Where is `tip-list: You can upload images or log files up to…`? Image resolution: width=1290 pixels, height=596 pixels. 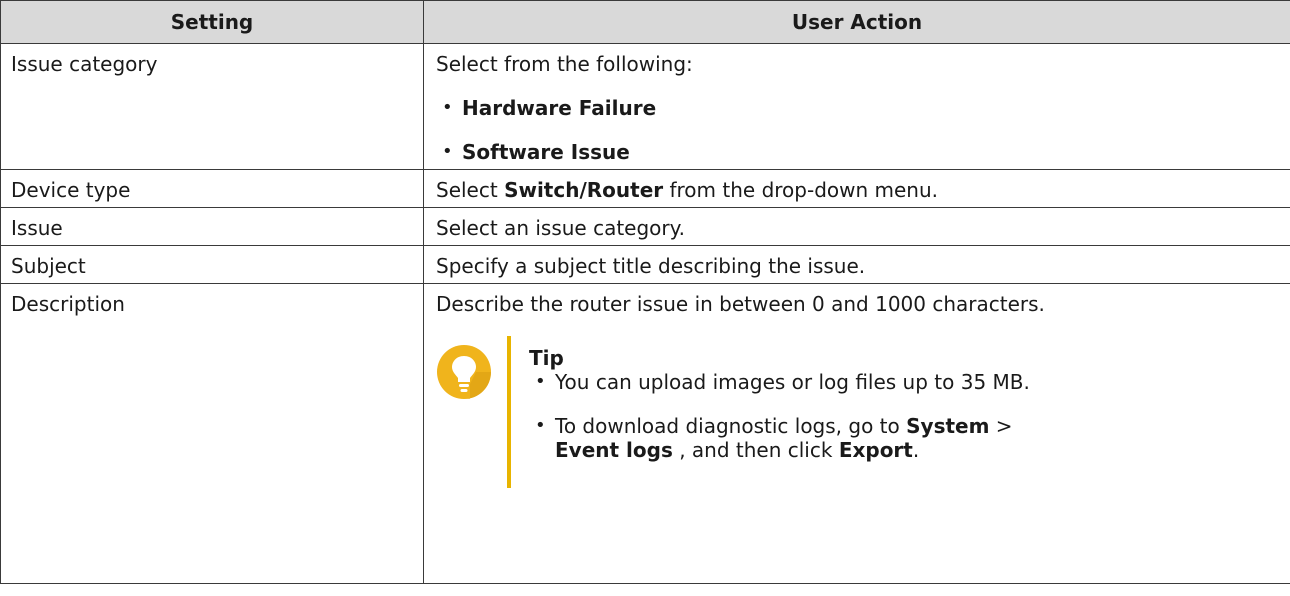
tip-list: You can upload images or log files up to… is located at coordinates (904, 416).